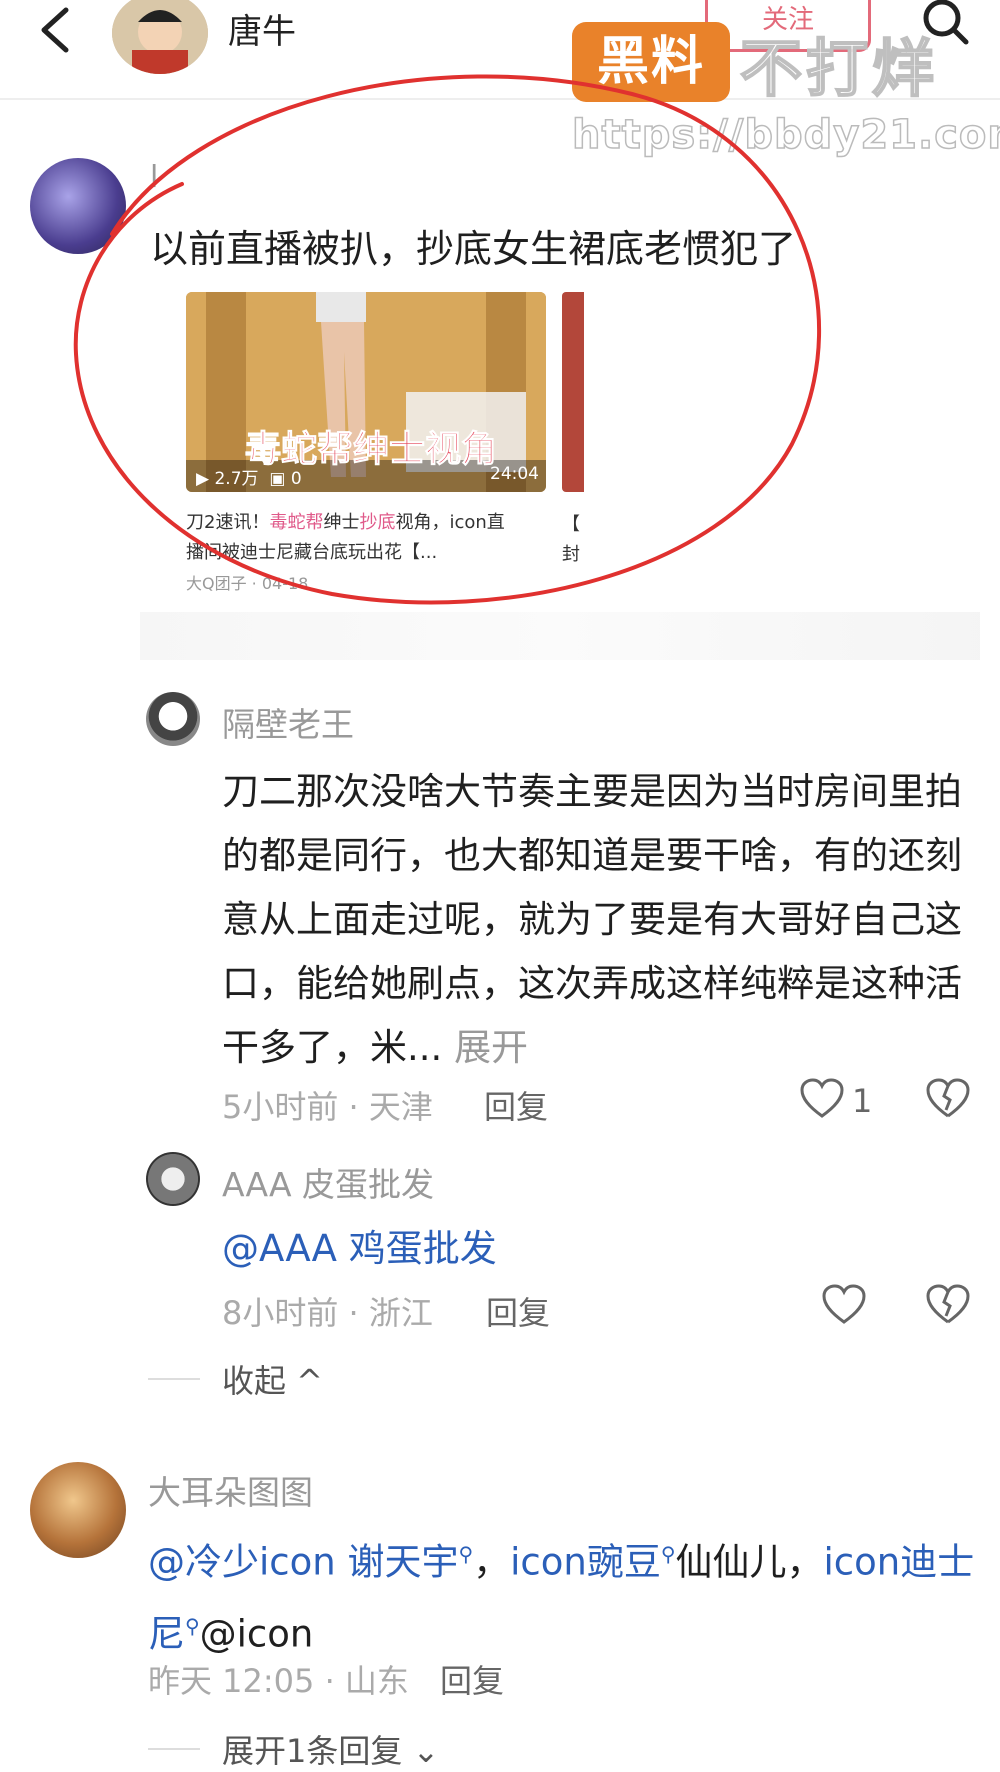 The height and width of the screenshot is (1772, 1000). Describe the element at coordinates (862, 1101) in the screenshot. I see `like-count: 1` at that location.